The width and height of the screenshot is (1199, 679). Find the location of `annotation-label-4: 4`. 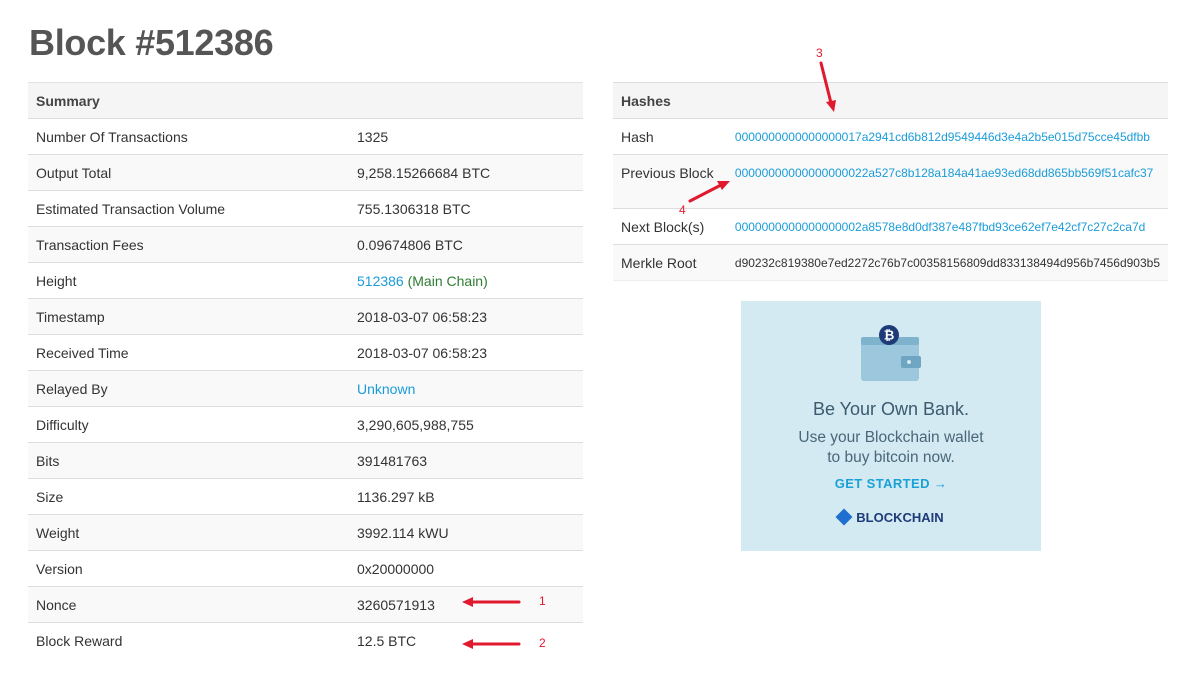

annotation-label-4: 4 is located at coordinates (682, 210).